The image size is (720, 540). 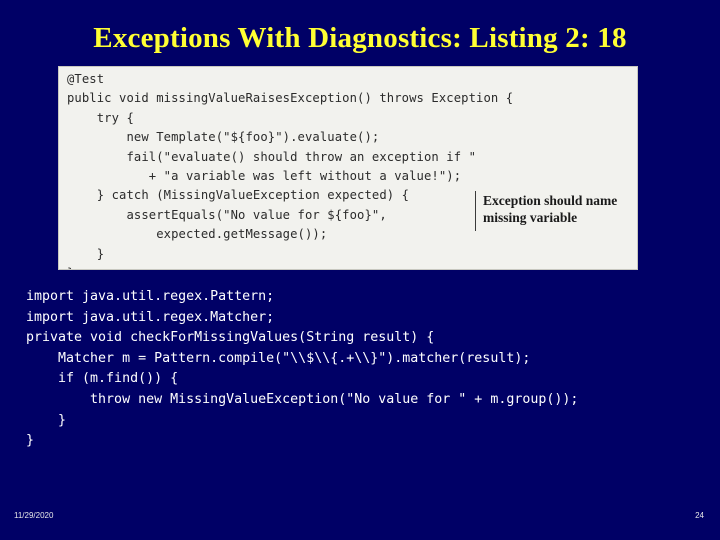 What do you see at coordinates (34, 515) in the screenshot?
I see `footer-date: 11/29/2020` at bounding box center [34, 515].